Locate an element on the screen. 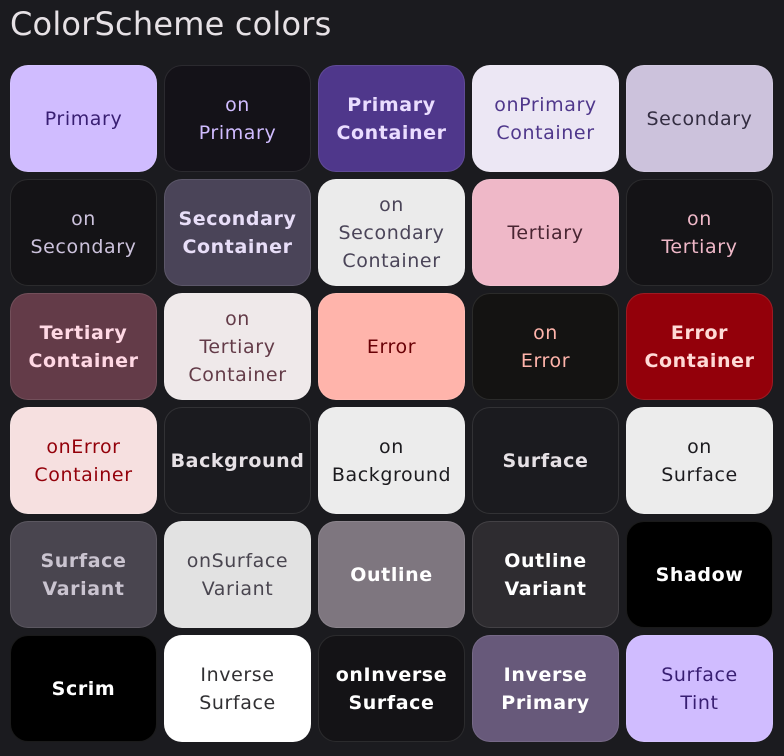  color-swatch-tile: Outline is located at coordinates (391, 574).